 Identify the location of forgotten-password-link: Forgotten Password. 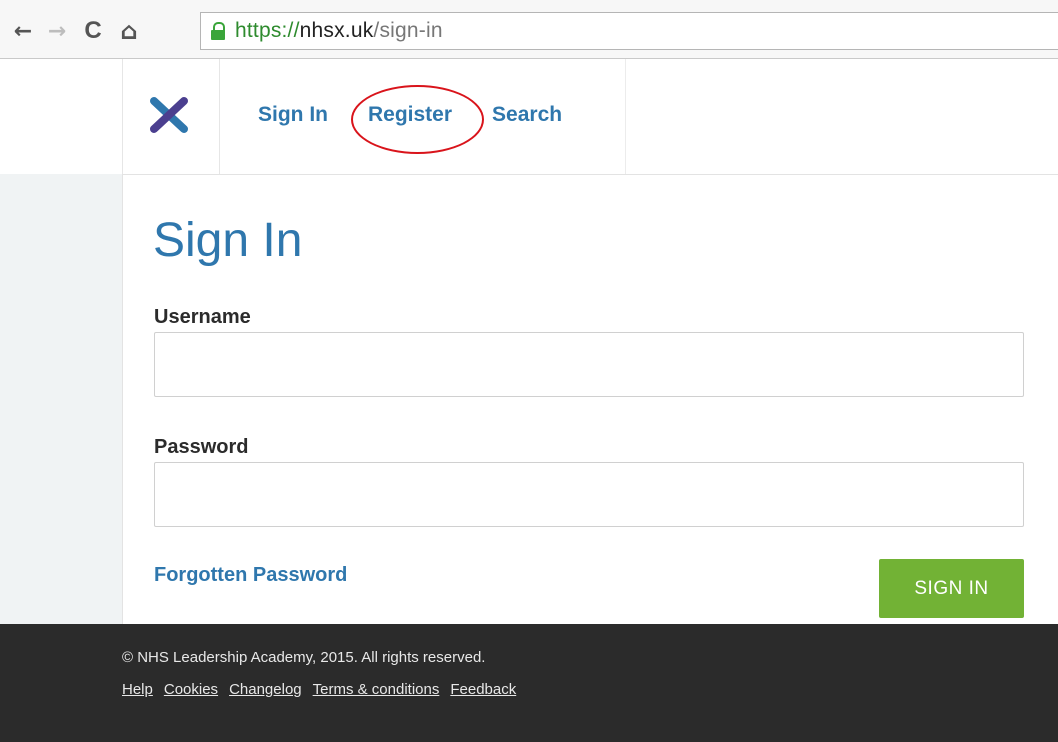
(250, 575).